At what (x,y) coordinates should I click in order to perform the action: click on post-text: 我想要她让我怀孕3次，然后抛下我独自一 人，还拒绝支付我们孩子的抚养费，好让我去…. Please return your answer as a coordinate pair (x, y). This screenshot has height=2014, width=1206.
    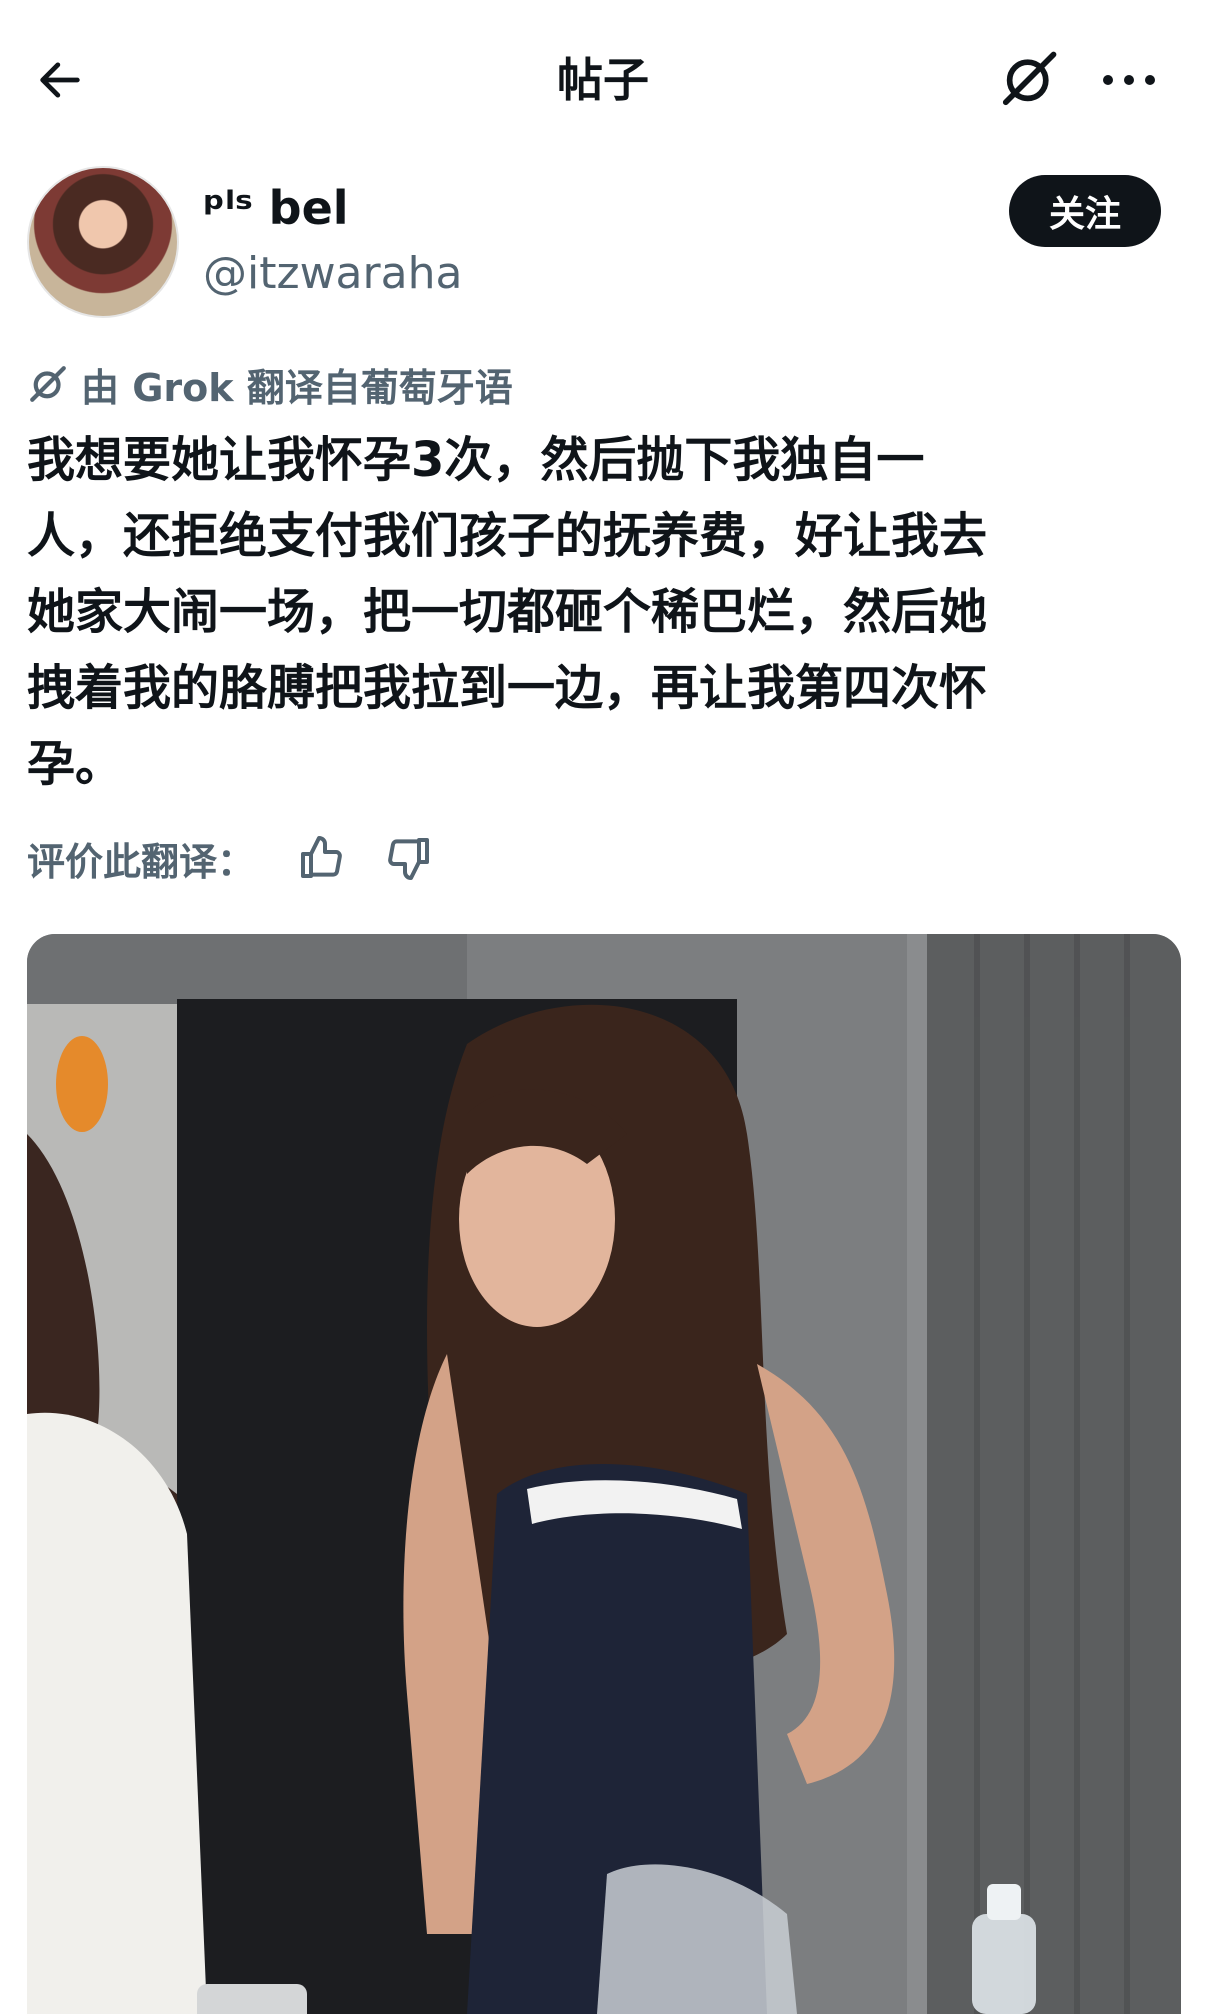
    Looking at the image, I should click on (507, 612).